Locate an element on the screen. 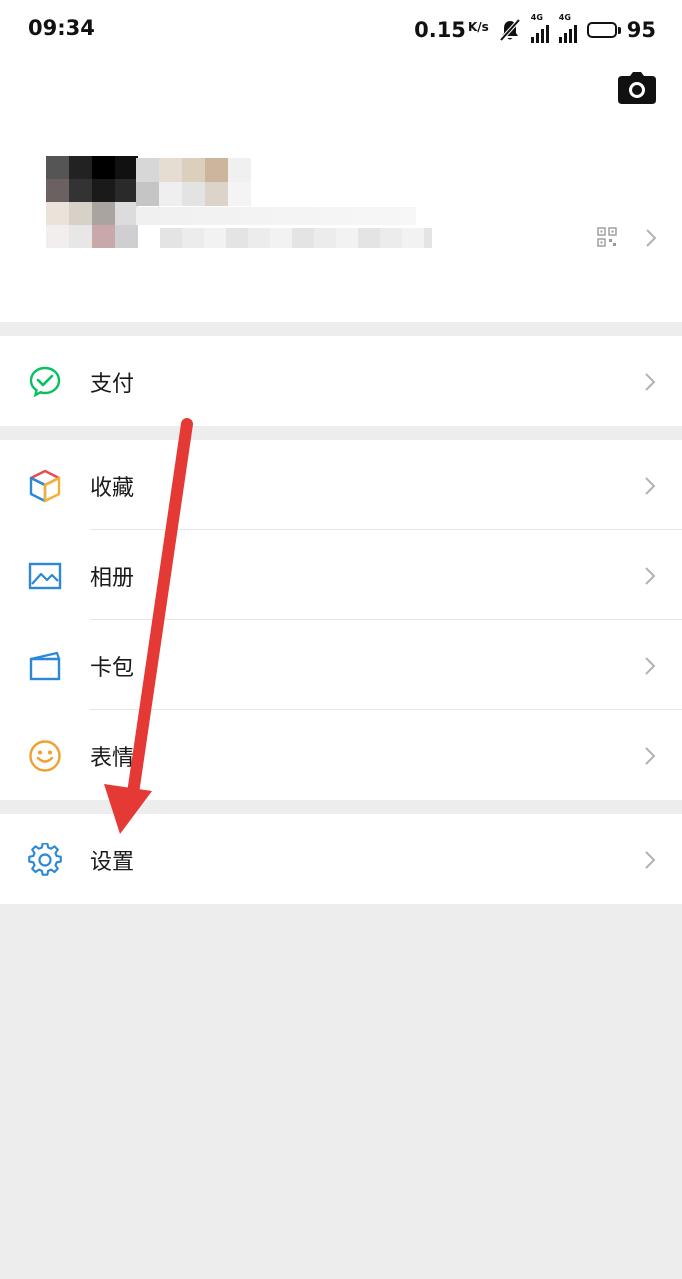 The height and width of the screenshot is (1279, 682). camera-icon is located at coordinates (637, 88).